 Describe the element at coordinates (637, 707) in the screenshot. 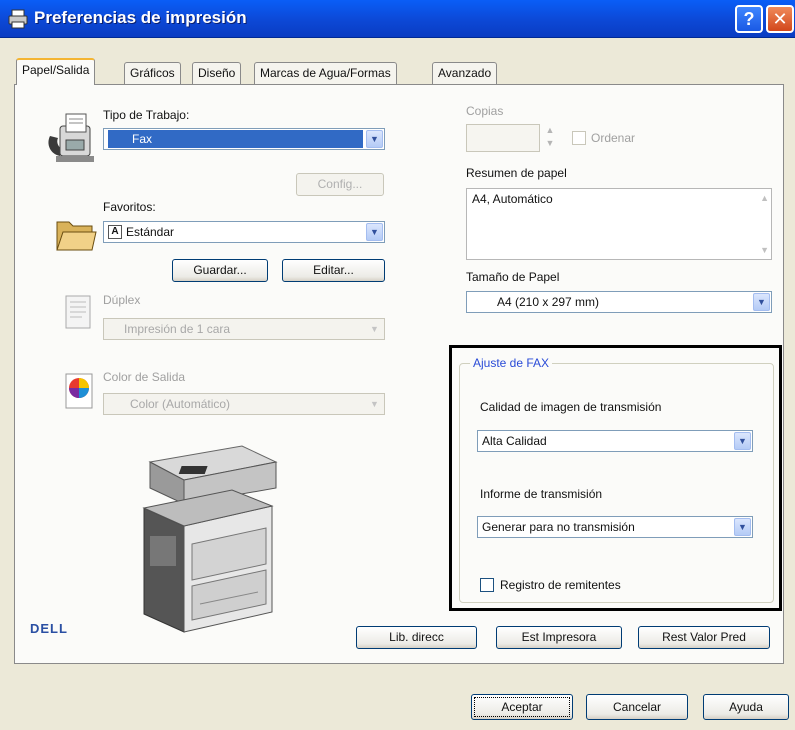

I see `cancel-button: Cancelar` at that location.